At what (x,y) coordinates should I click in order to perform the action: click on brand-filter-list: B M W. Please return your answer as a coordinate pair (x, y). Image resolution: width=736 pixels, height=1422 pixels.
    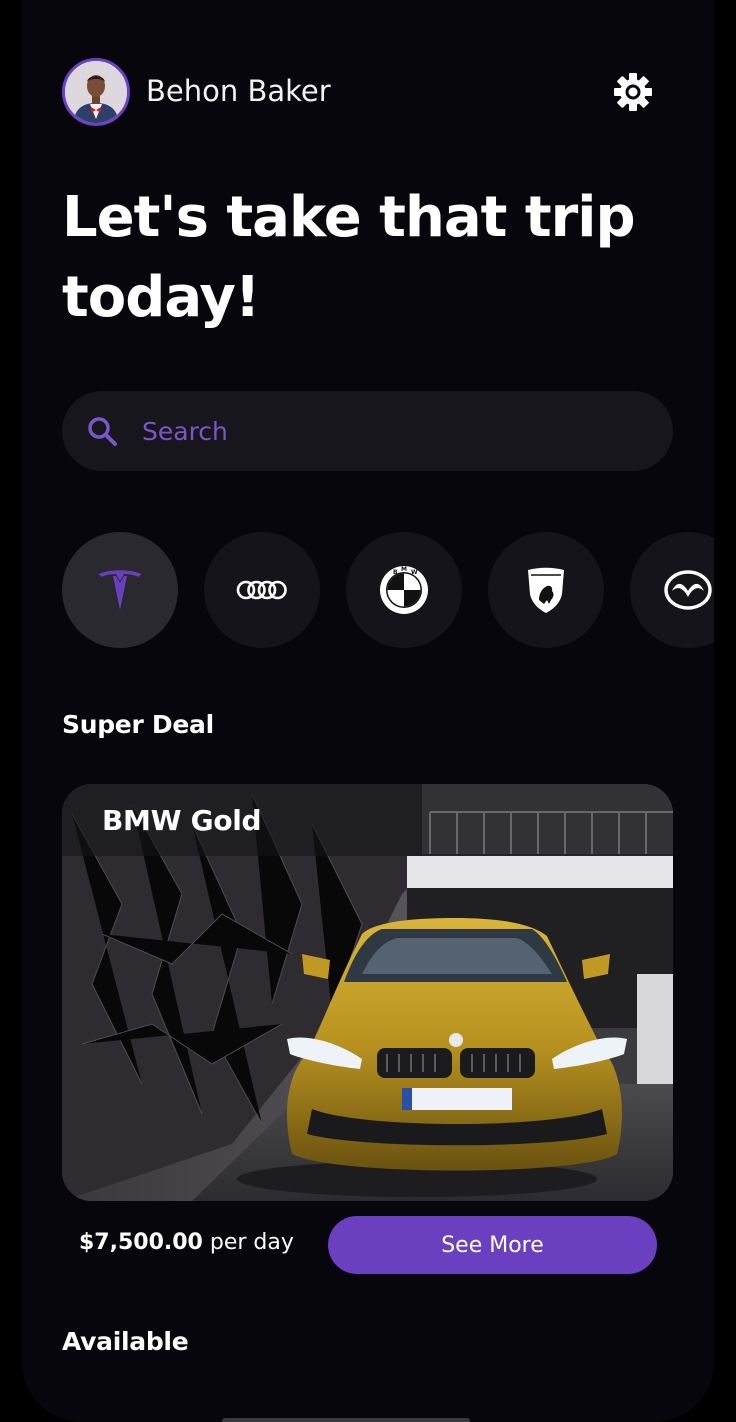
    Looking at the image, I should click on (388, 590).